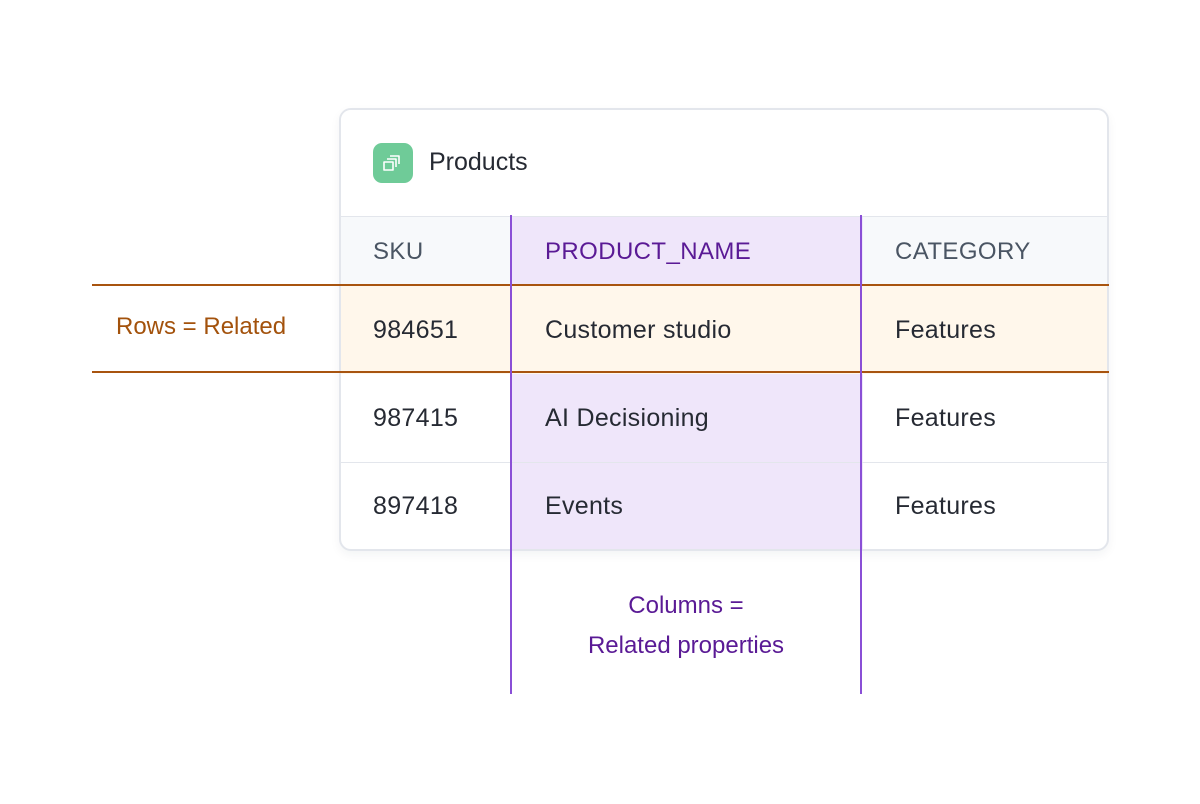 Image resolution: width=1200 pixels, height=804 pixels. What do you see at coordinates (416, 329) in the screenshot?
I see `sku-cell: 984651` at bounding box center [416, 329].